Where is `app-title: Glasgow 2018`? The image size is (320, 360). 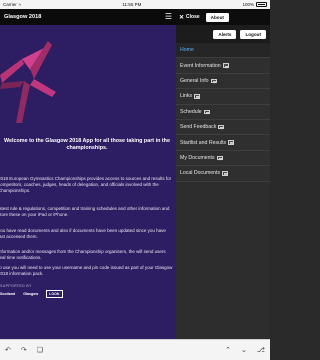
app-title: Glasgow 2018 is located at coordinates (23, 17).